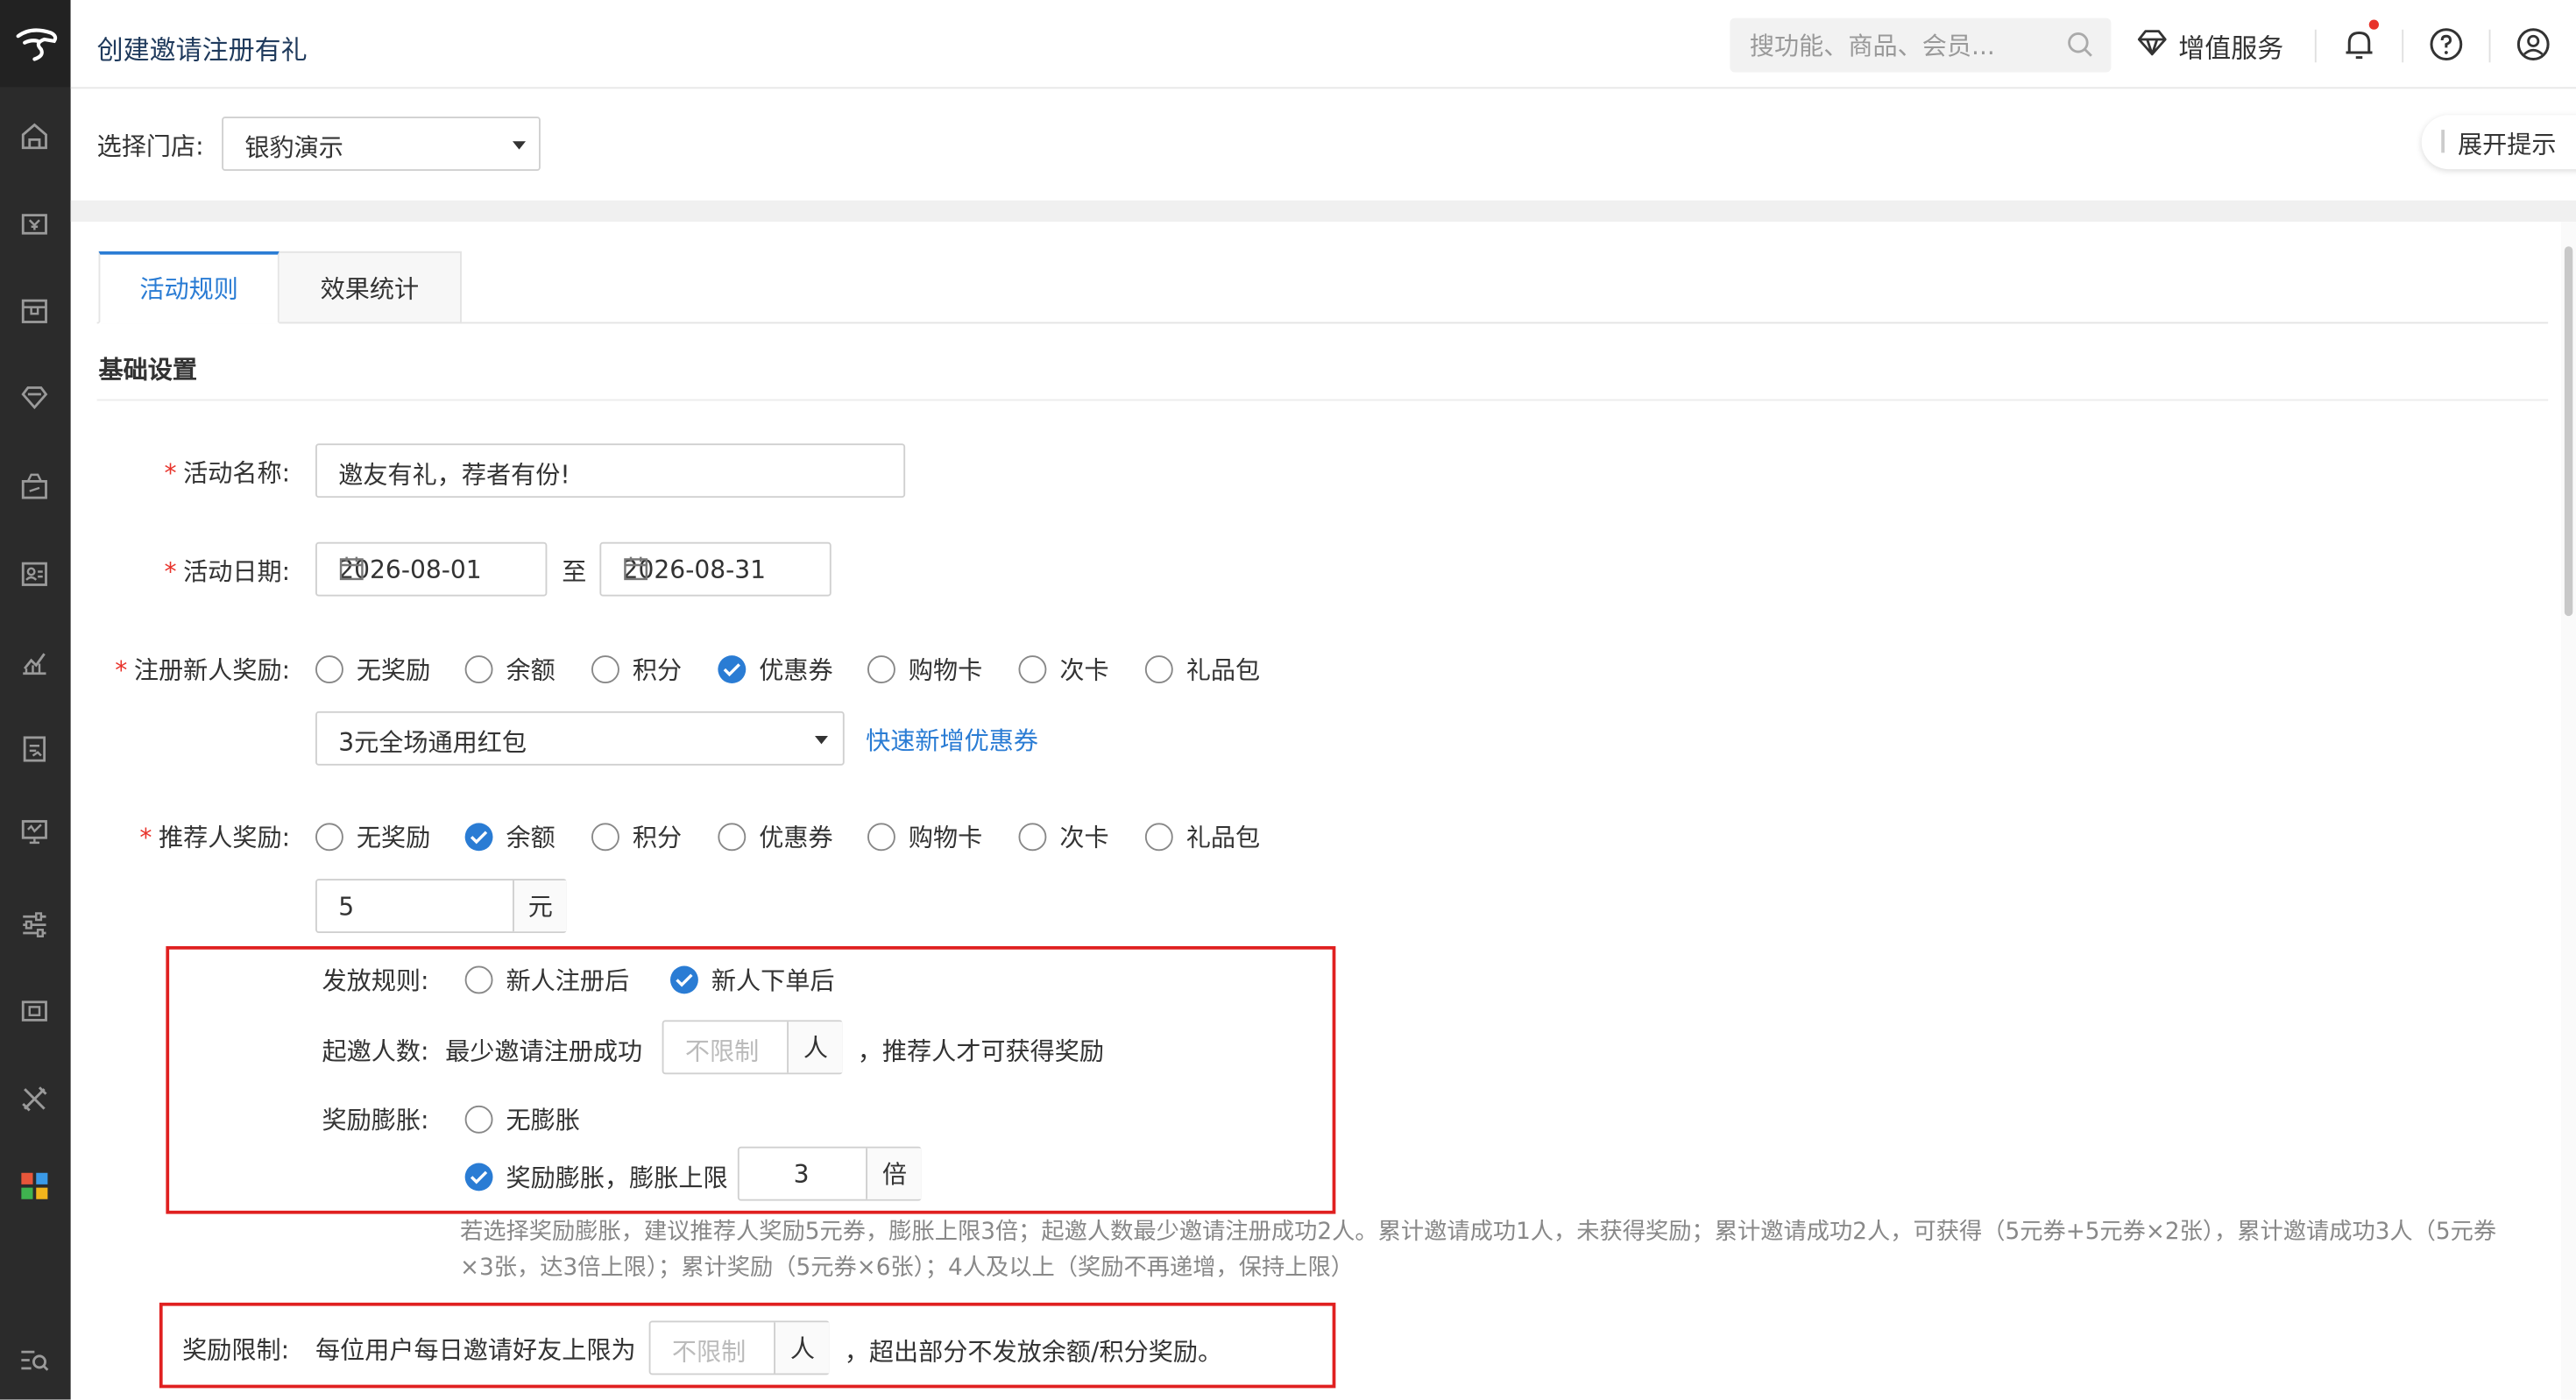 This screenshot has width=2576, height=1400. I want to click on device-icon, so click(35, 1011).